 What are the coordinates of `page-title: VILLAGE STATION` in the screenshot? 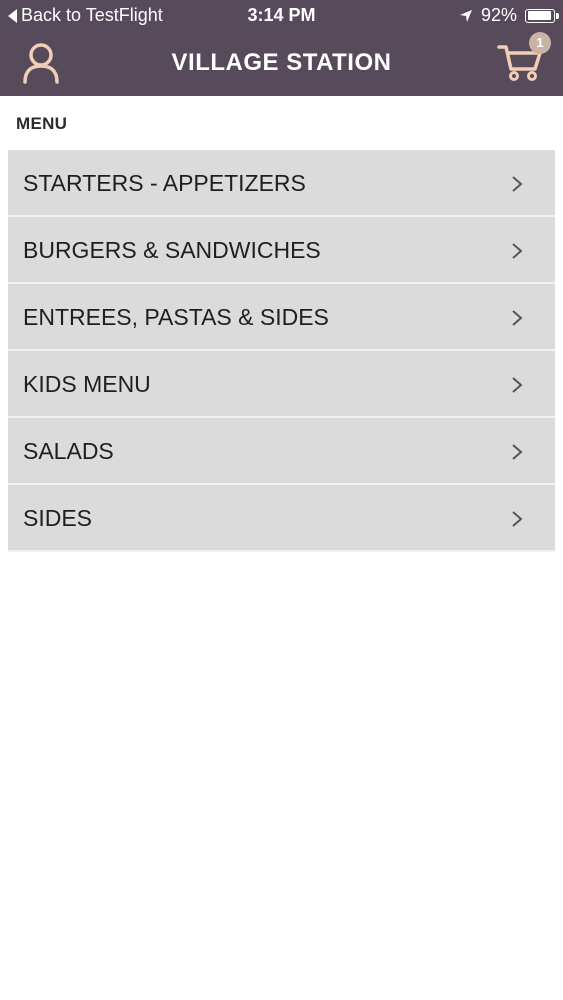 It's located at (281, 62).